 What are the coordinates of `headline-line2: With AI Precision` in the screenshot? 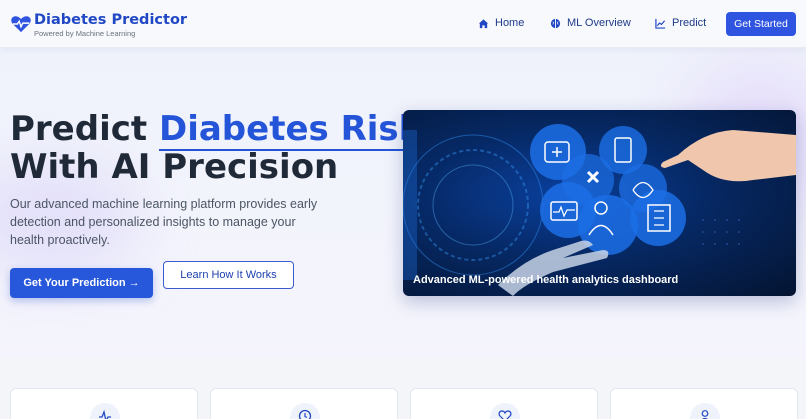 It's located at (174, 167).